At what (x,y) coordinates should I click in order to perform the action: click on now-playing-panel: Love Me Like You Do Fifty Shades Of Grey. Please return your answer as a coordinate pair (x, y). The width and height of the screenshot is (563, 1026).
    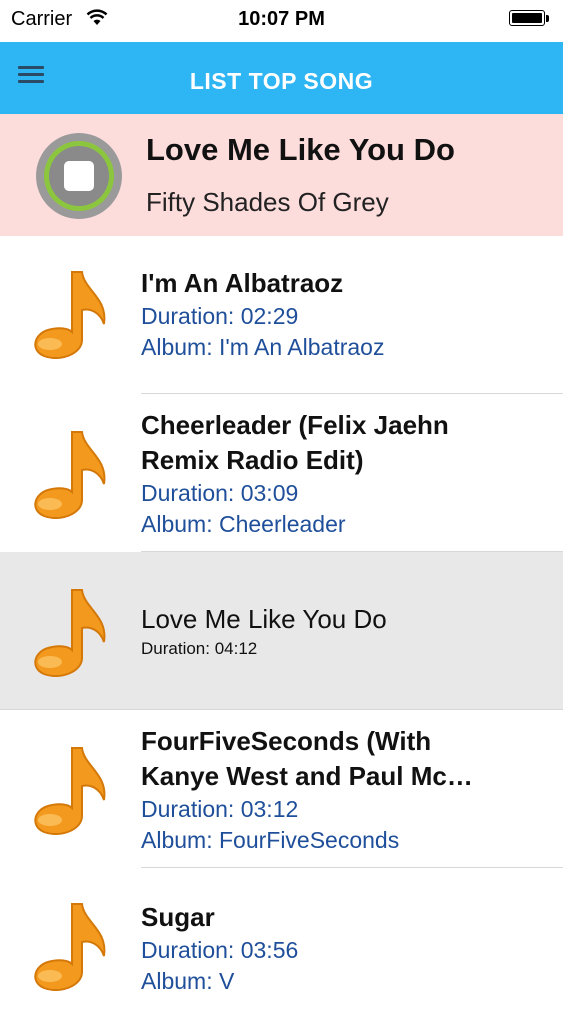
    Looking at the image, I should click on (281, 175).